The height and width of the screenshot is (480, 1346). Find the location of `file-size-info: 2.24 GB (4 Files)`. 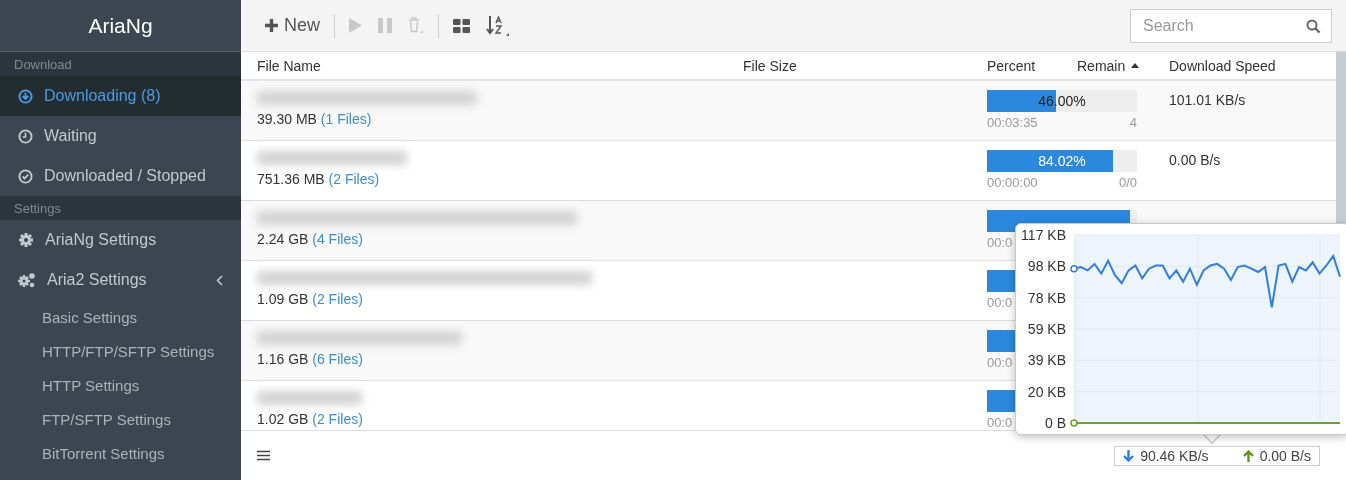

file-size-info: 2.24 GB (4 Files) is located at coordinates (310, 239).